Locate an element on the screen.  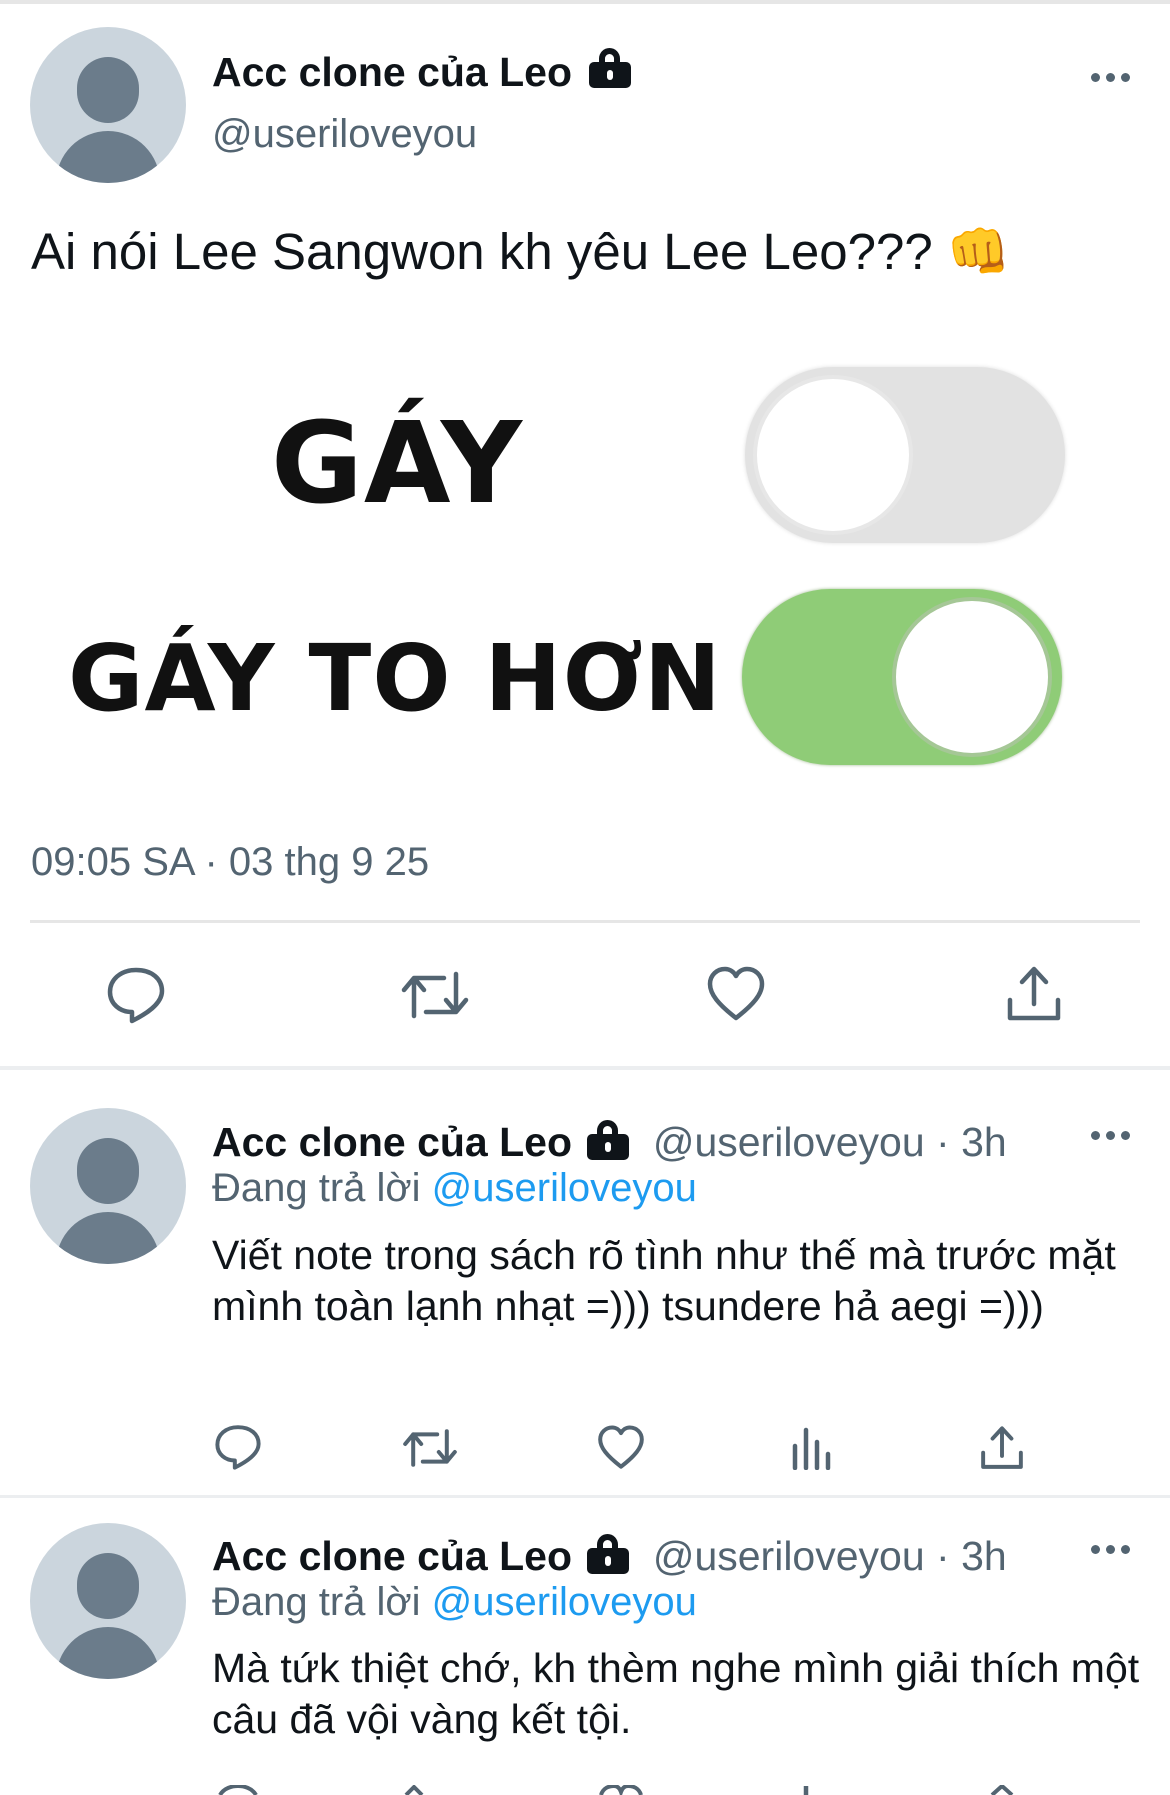
display-name-row: Acc clone của Leo is located at coordinates (422, 71).